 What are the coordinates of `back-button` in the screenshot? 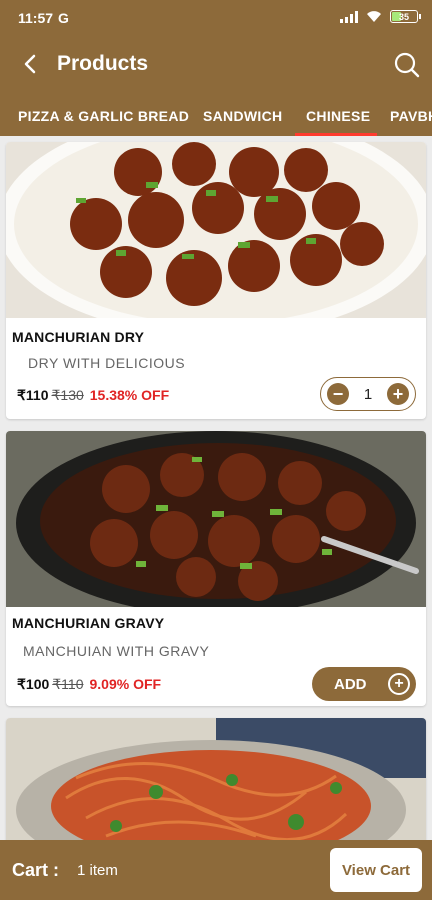 It's located at (30, 64).